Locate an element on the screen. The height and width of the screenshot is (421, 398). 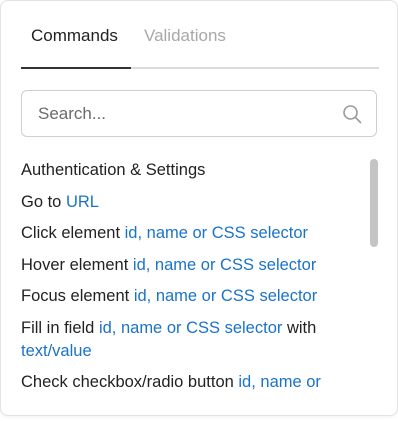
command-argument-value: text/value is located at coordinates (56, 350).